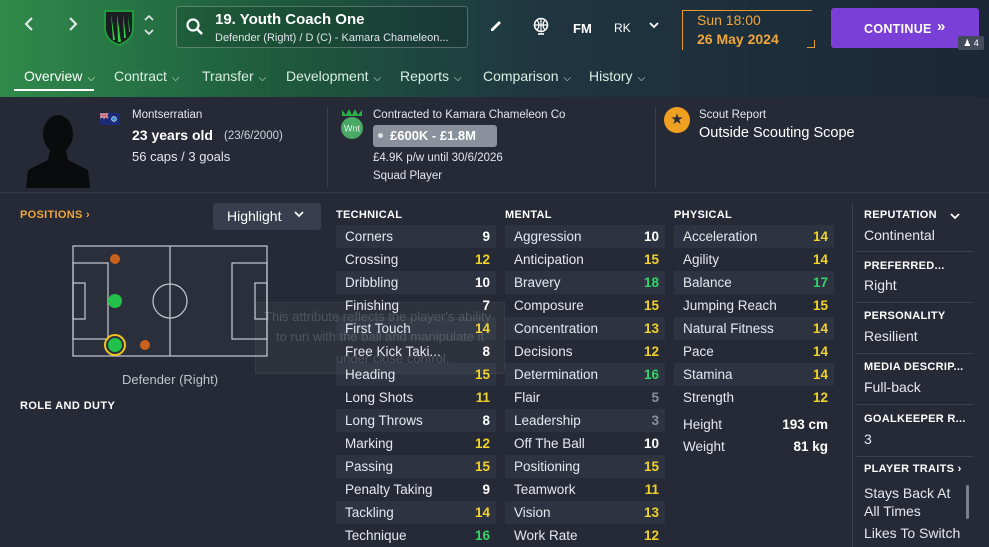 The width and height of the screenshot is (989, 547). I want to click on weight-row: Weight 81 kg, so click(754, 446).